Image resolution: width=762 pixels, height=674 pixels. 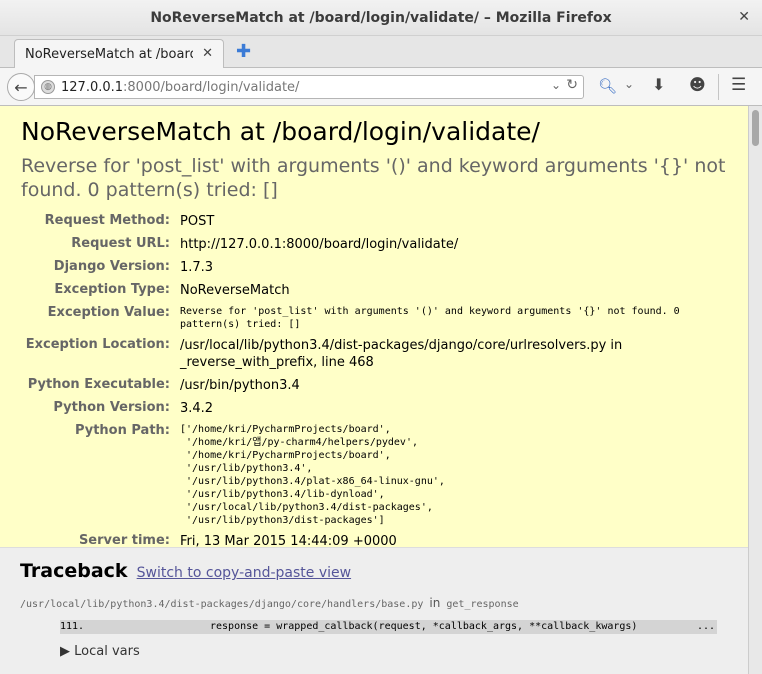 What do you see at coordinates (435, 603) in the screenshot?
I see `frame-in: in` at bounding box center [435, 603].